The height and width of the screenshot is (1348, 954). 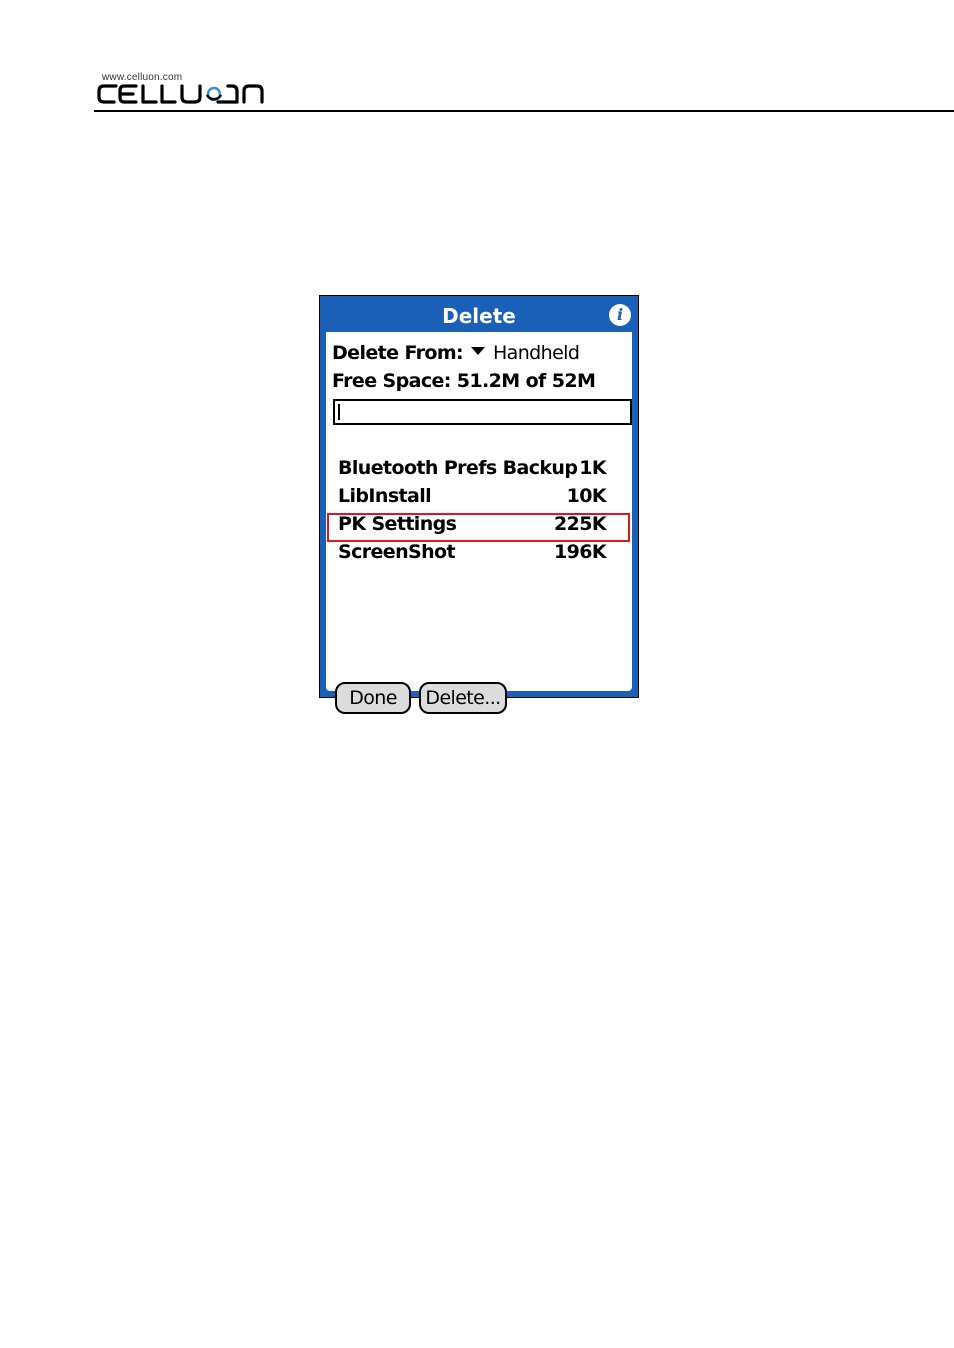 I want to click on app-size: 196K, so click(x=580, y=552).